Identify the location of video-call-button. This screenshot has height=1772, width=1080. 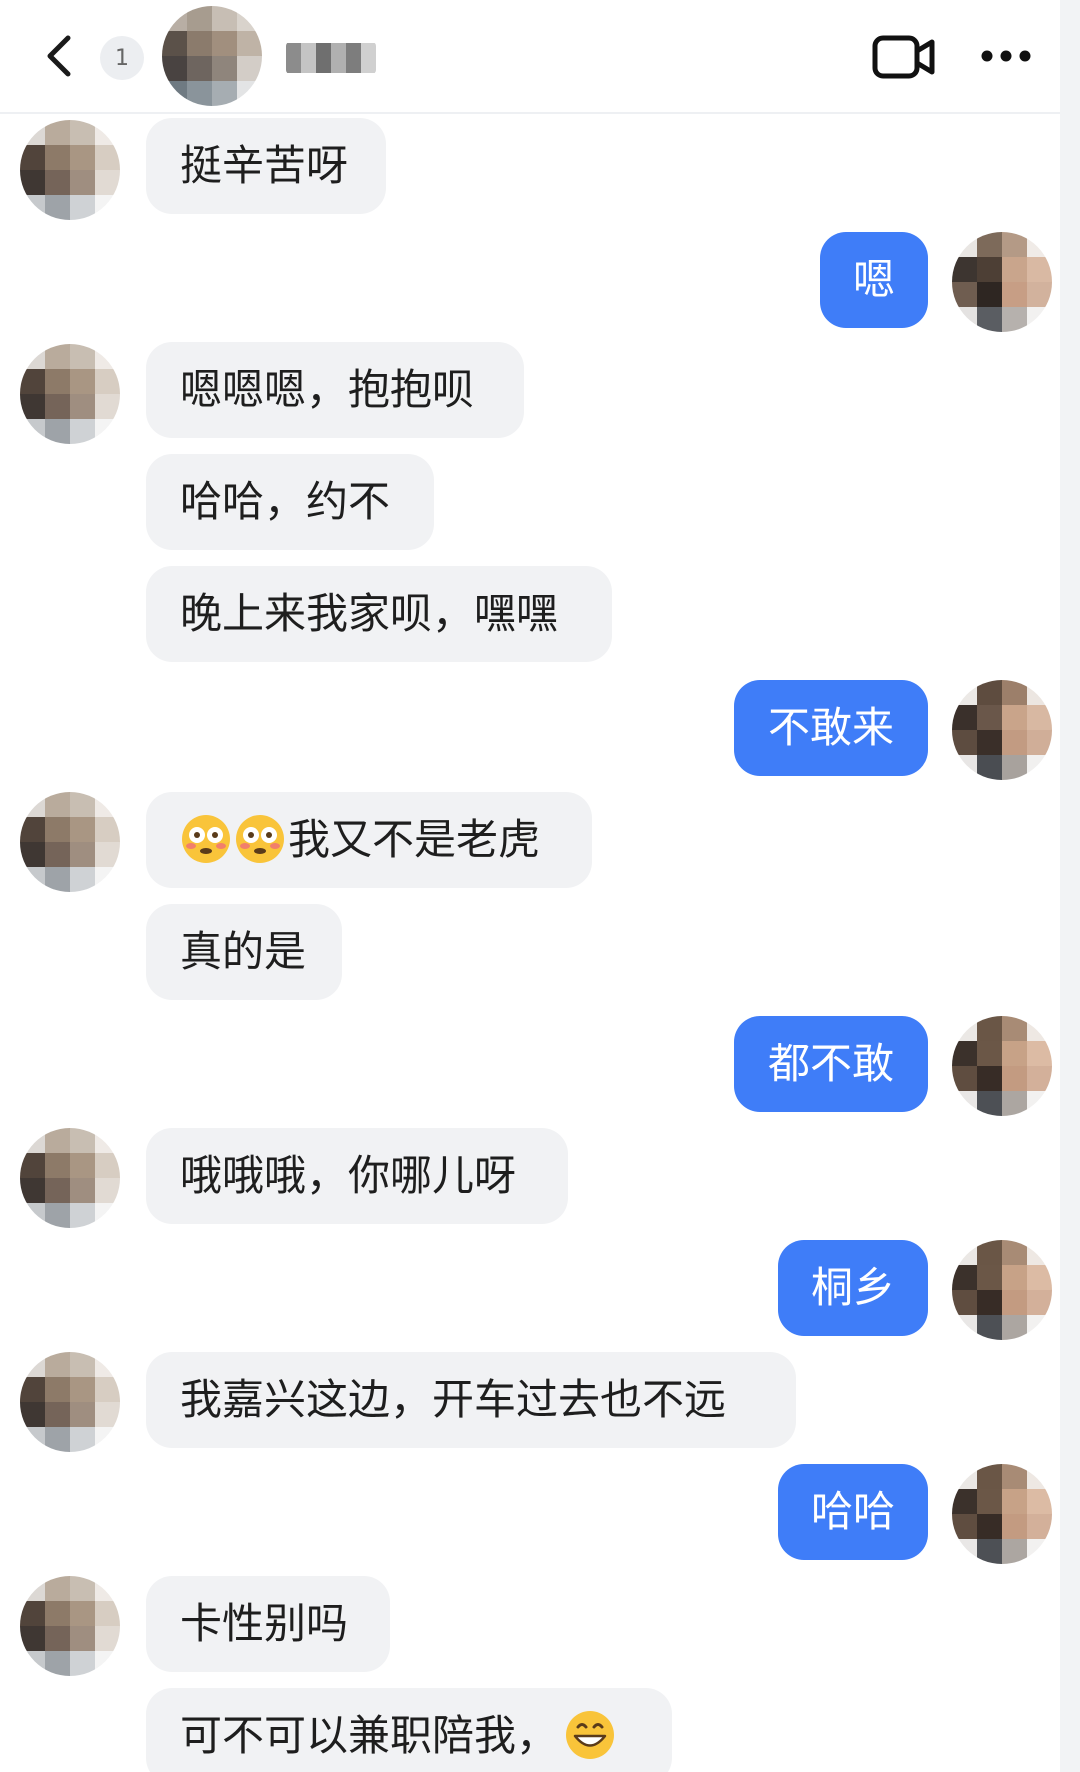
(904, 57).